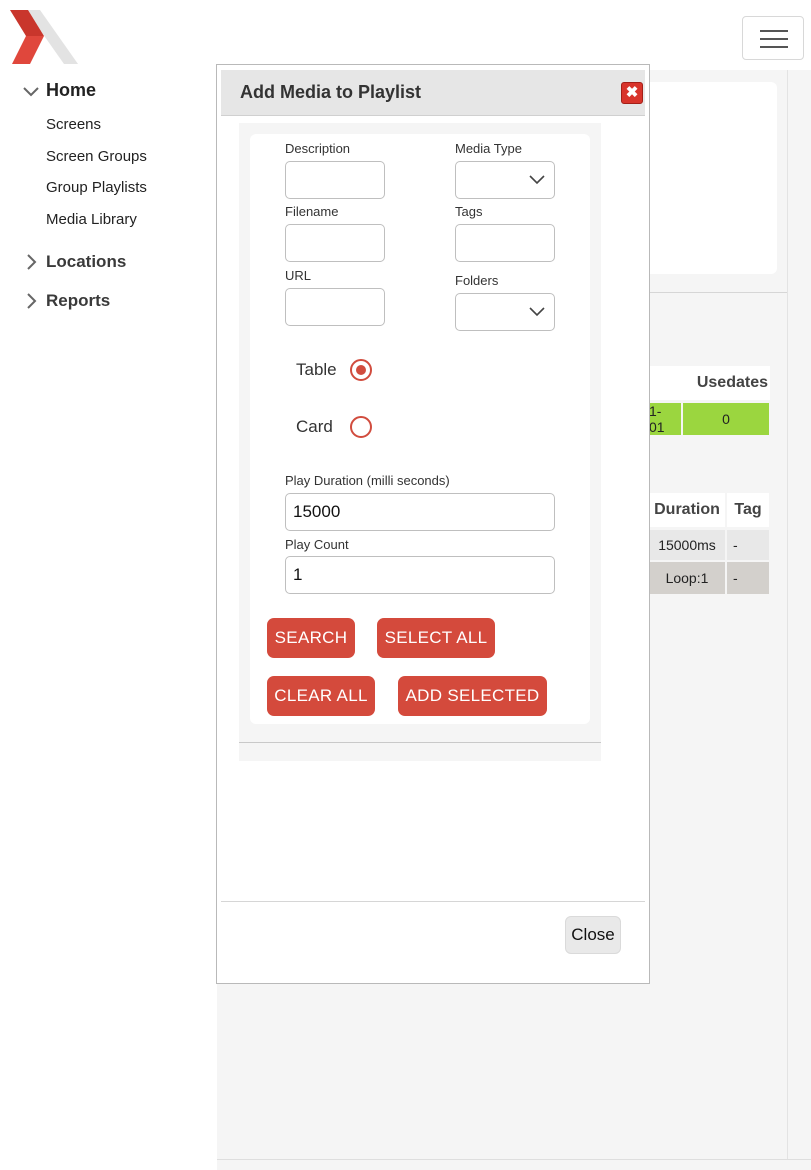 This screenshot has width=811, height=1170. Describe the element at coordinates (774, 31) in the screenshot. I see `hamburger-icon` at that location.